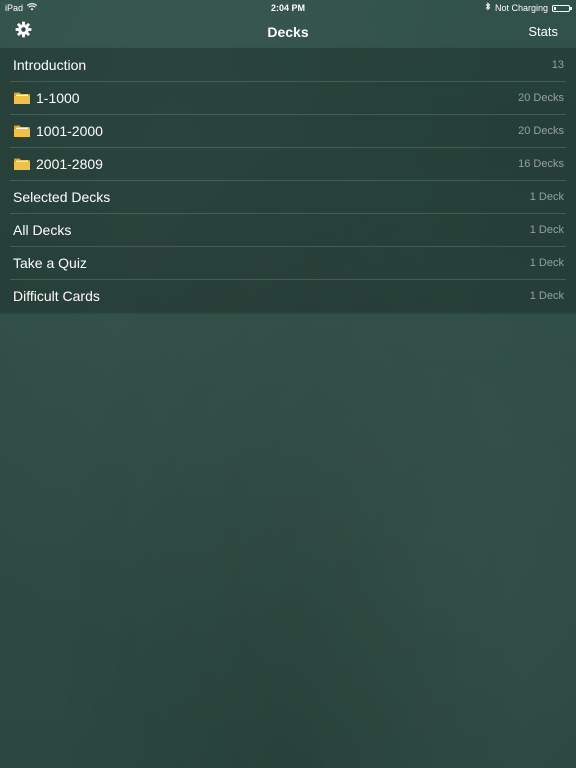  I want to click on deck-label: Take a Quiz, so click(50, 262).